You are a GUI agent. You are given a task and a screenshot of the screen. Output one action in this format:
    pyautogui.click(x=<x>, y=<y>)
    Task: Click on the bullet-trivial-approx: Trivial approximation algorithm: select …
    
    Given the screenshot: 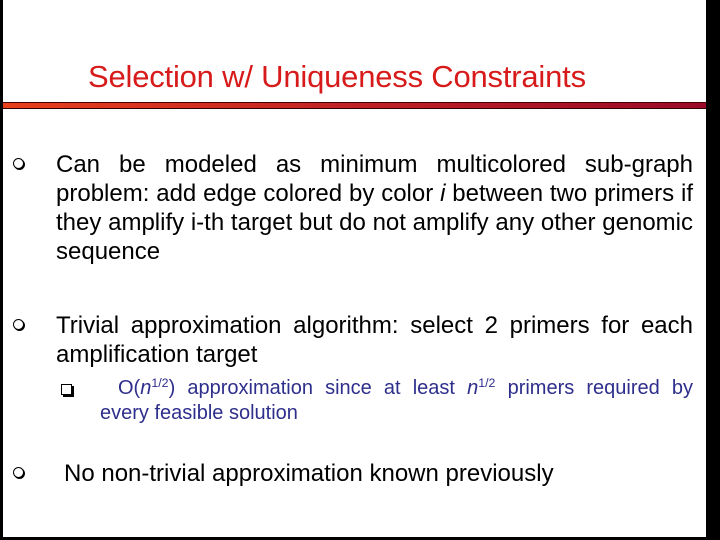 What is the action you would take?
    pyautogui.click(x=374, y=340)
    